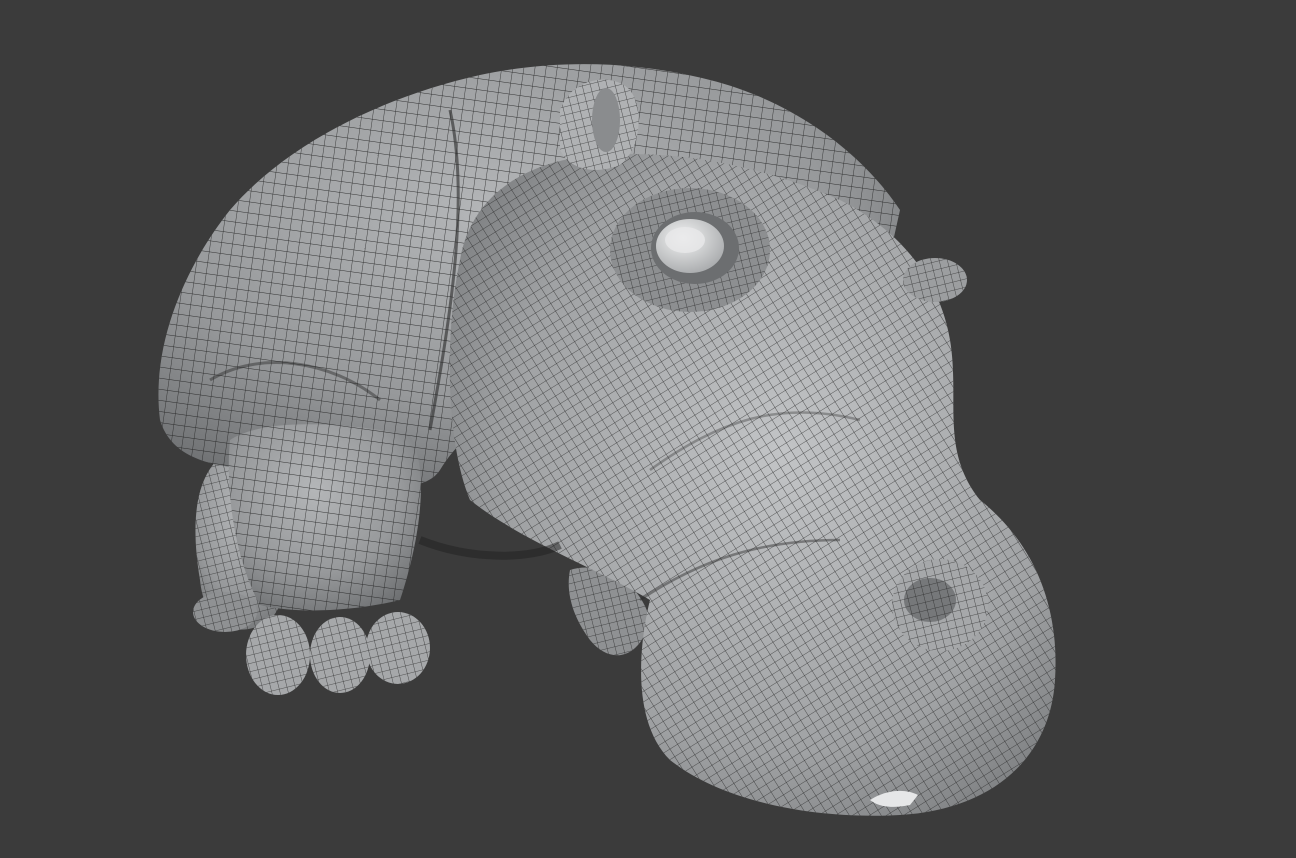 The height and width of the screenshot is (858, 1296). What do you see at coordinates (690, 246) in the screenshot?
I see `eyeball` at bounding box center [690, 246].